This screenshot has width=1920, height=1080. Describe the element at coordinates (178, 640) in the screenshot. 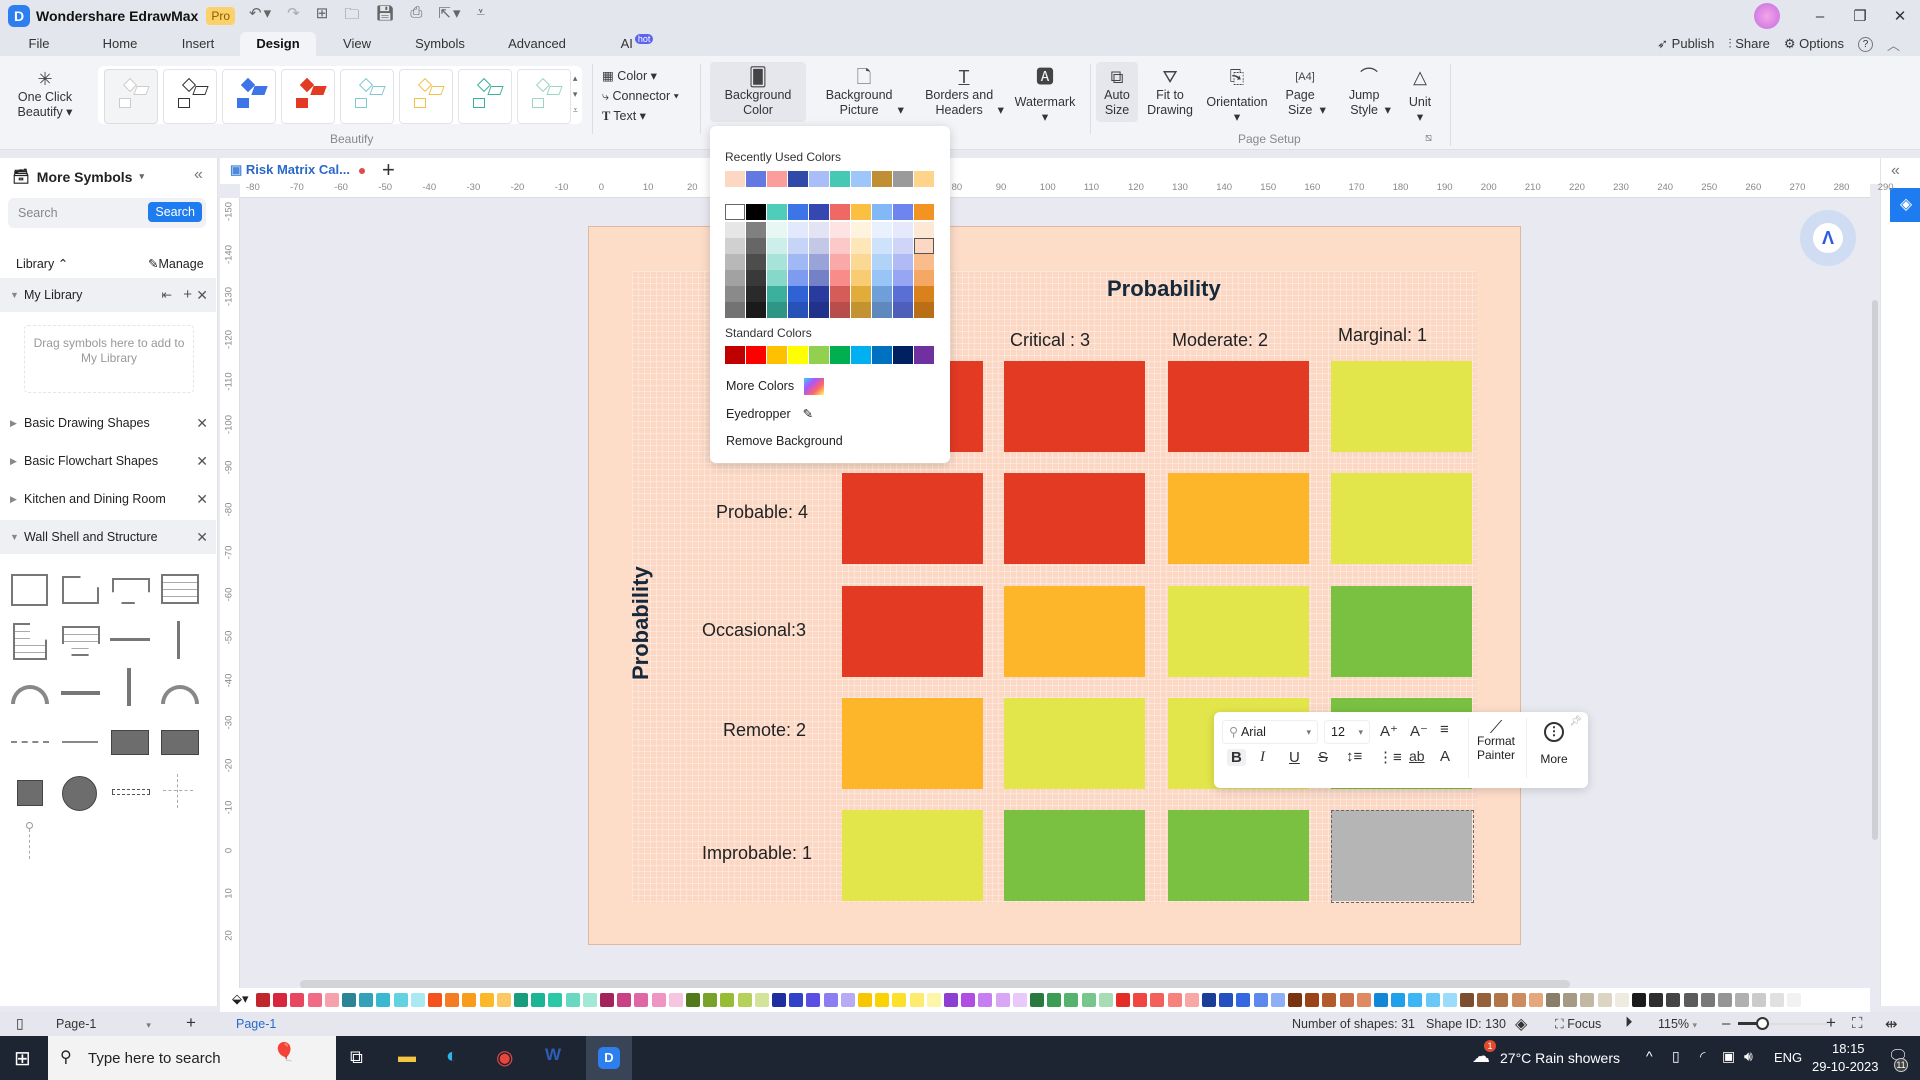

I see `wall-vertical-shape` at that location.